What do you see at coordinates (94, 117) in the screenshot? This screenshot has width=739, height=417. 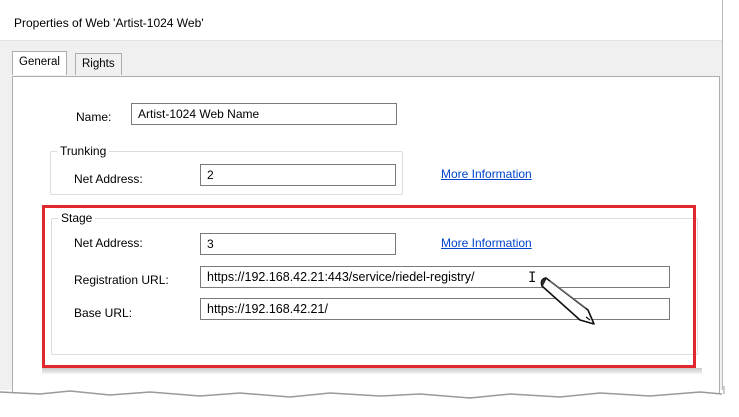 I see `name-label: Name:` at bounding box center [94, 117].